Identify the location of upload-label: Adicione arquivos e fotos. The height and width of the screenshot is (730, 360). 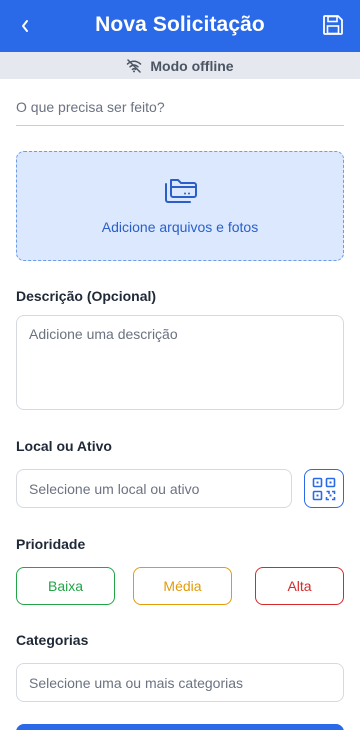
(180, 227).